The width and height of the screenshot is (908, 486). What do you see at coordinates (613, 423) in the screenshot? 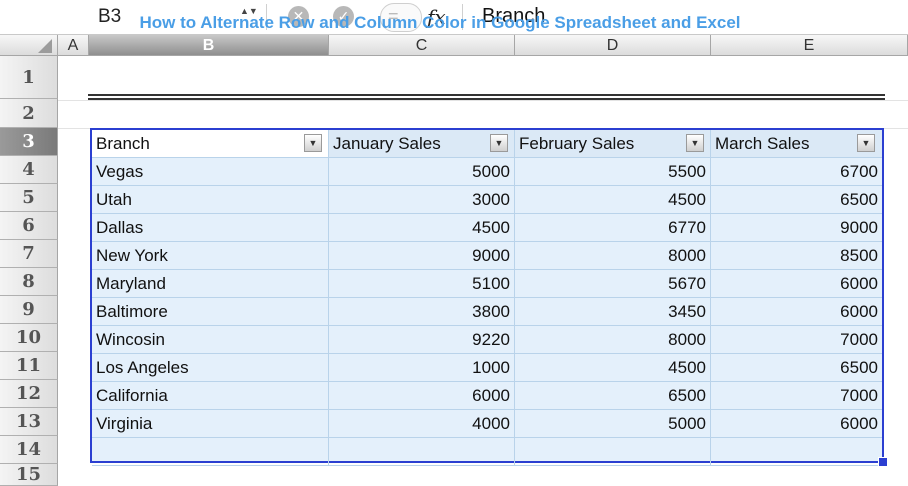
I see `table-cell-feb: 5000` at bounding box center [613, 423].